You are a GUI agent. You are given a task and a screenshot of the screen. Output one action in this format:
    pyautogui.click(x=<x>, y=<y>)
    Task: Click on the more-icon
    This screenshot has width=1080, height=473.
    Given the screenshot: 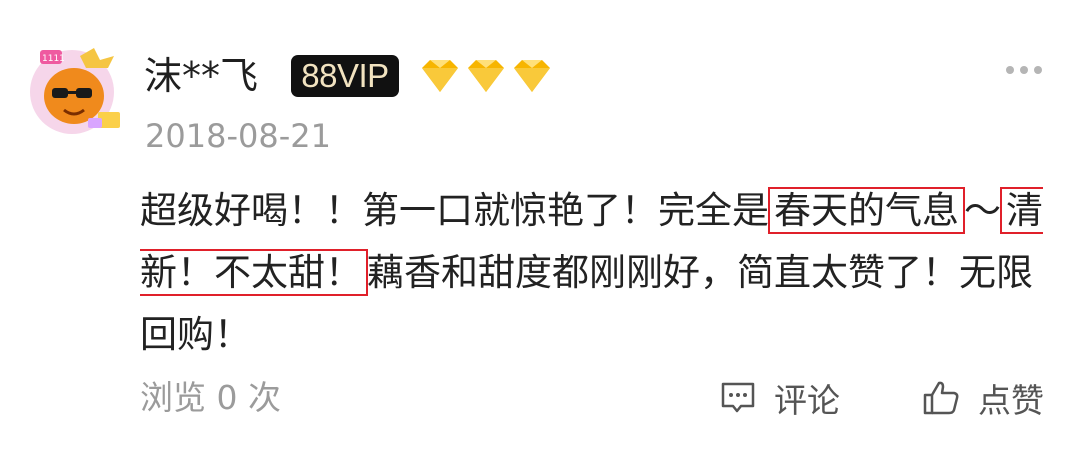 What is the action you would take?
    pyautogui.click(x=1024, y=70)
    